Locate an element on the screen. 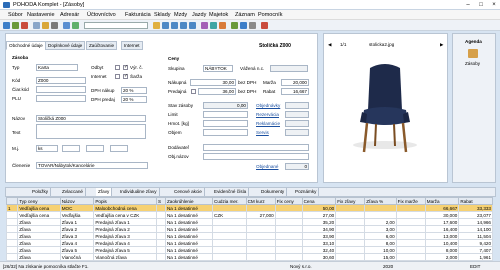  tab-zlavy: Zľavy is located at coordinates (104, 192).